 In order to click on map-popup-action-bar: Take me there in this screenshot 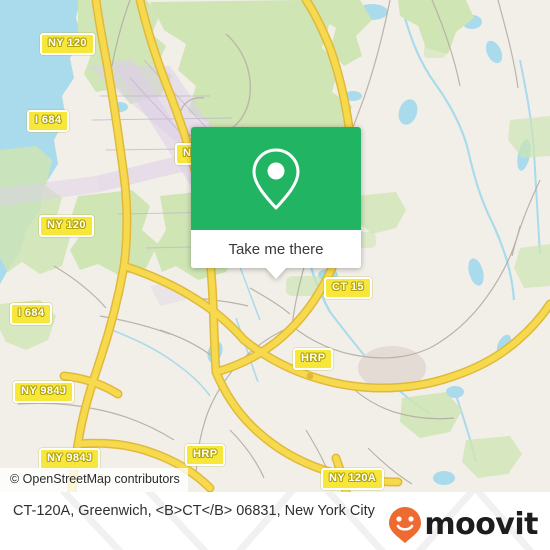, I will do `click(276, 249)`.